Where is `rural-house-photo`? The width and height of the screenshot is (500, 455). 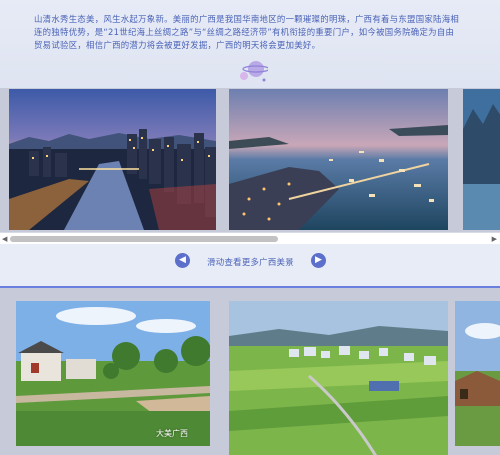 rural-house-photo is located at coordinates (477, 373).